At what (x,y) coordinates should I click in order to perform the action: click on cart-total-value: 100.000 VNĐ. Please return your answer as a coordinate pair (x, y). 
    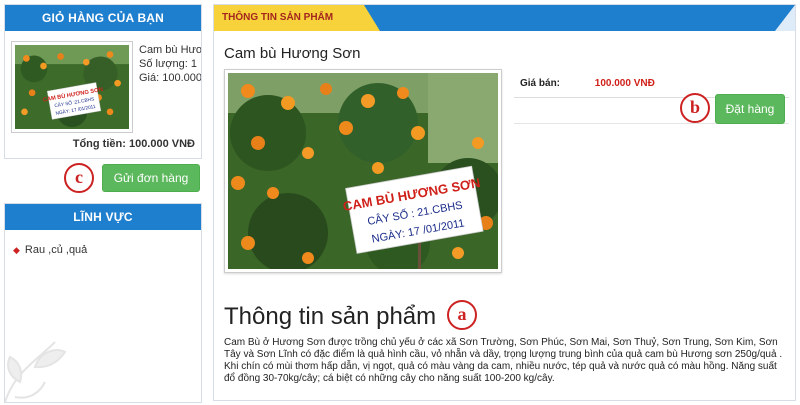
    Looking at the image, I should click on (161, 144).